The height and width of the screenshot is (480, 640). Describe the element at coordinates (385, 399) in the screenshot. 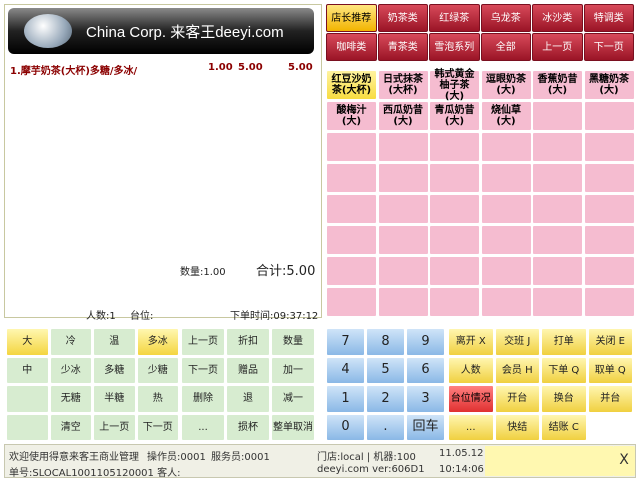

I see `keypad-button-7: 2` at that location.